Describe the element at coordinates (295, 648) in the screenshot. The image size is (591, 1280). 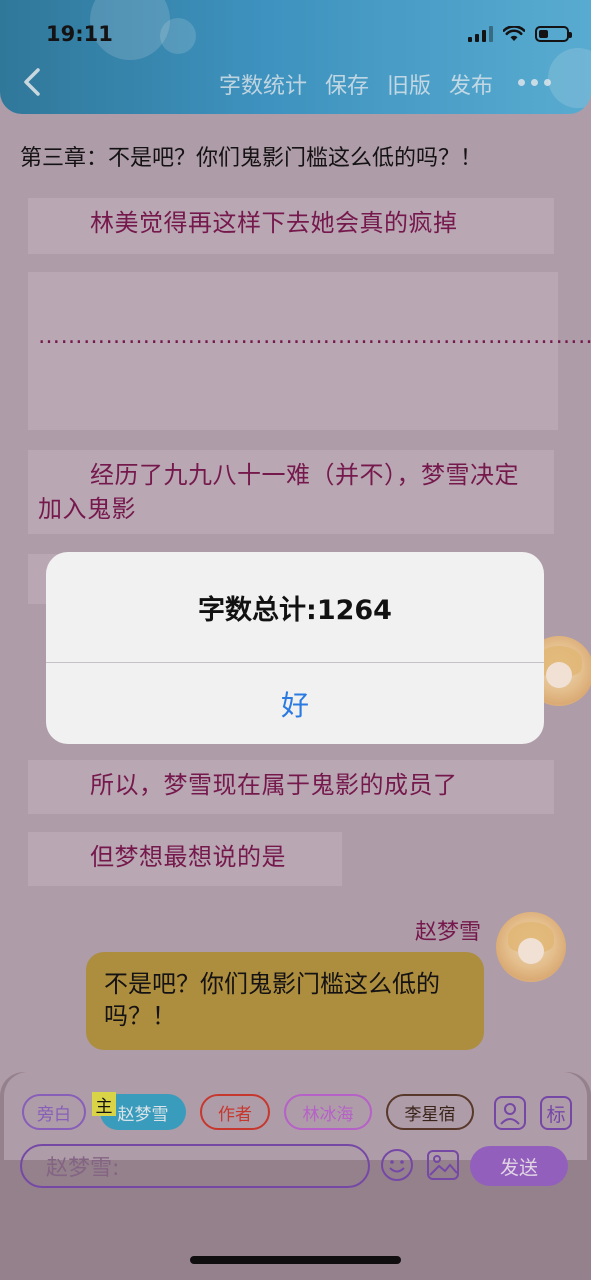
I see `word-count-dialog: 字数总计:1264 好` at that location.